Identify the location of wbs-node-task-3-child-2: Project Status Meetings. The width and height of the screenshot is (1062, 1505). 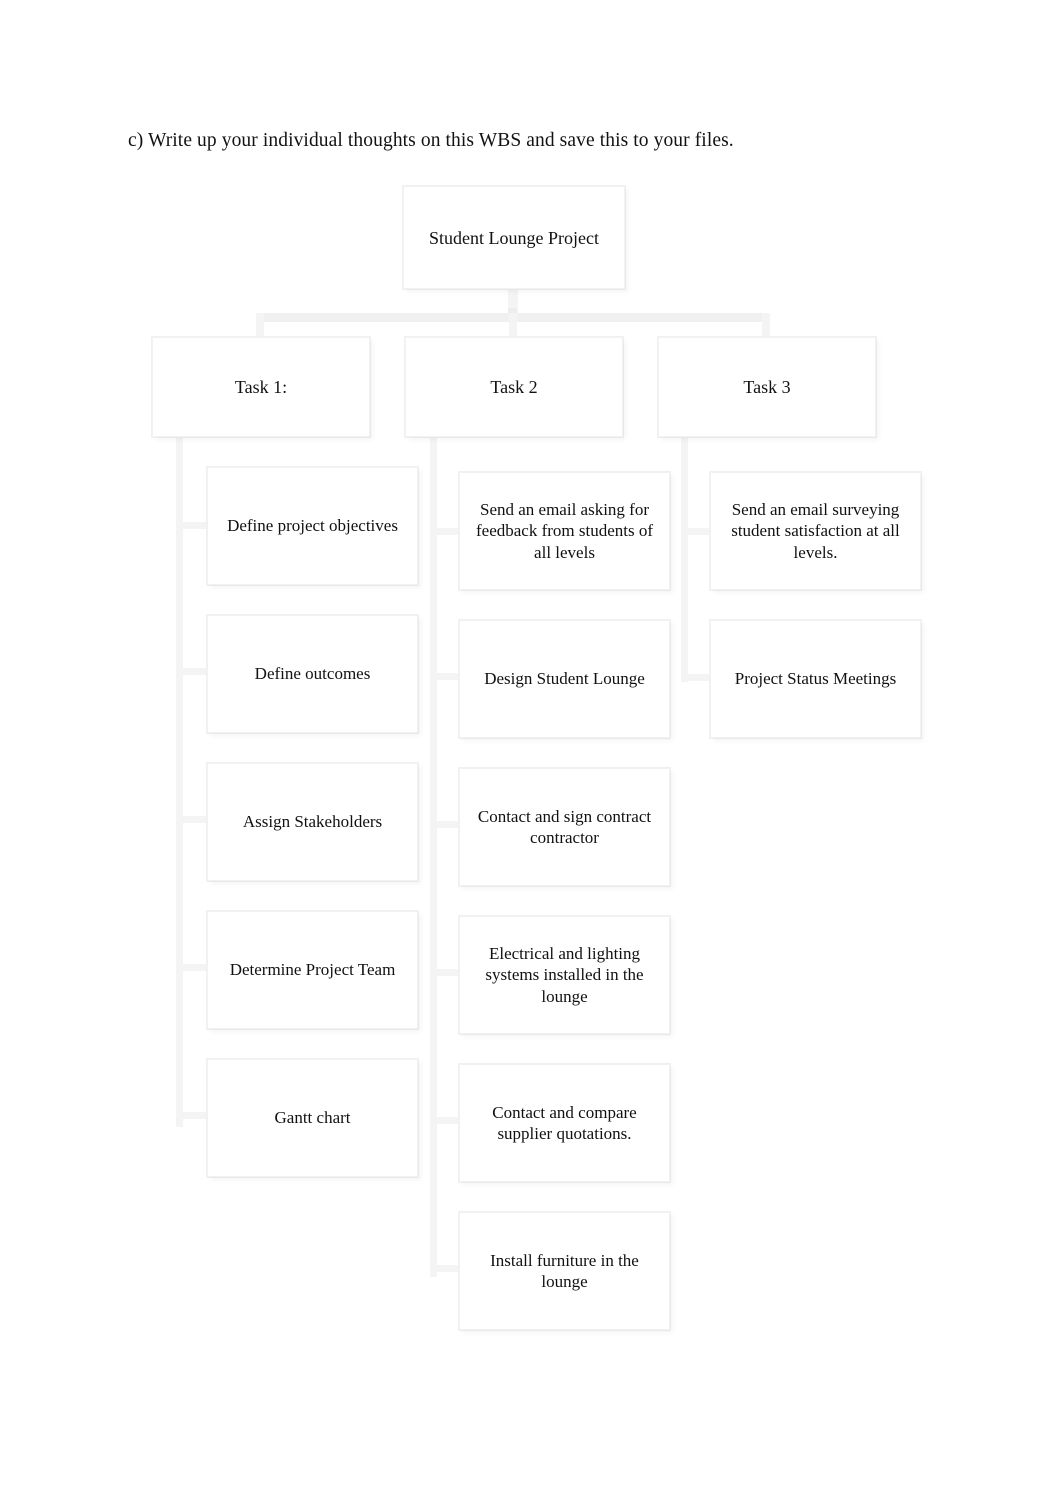
(815, 679).